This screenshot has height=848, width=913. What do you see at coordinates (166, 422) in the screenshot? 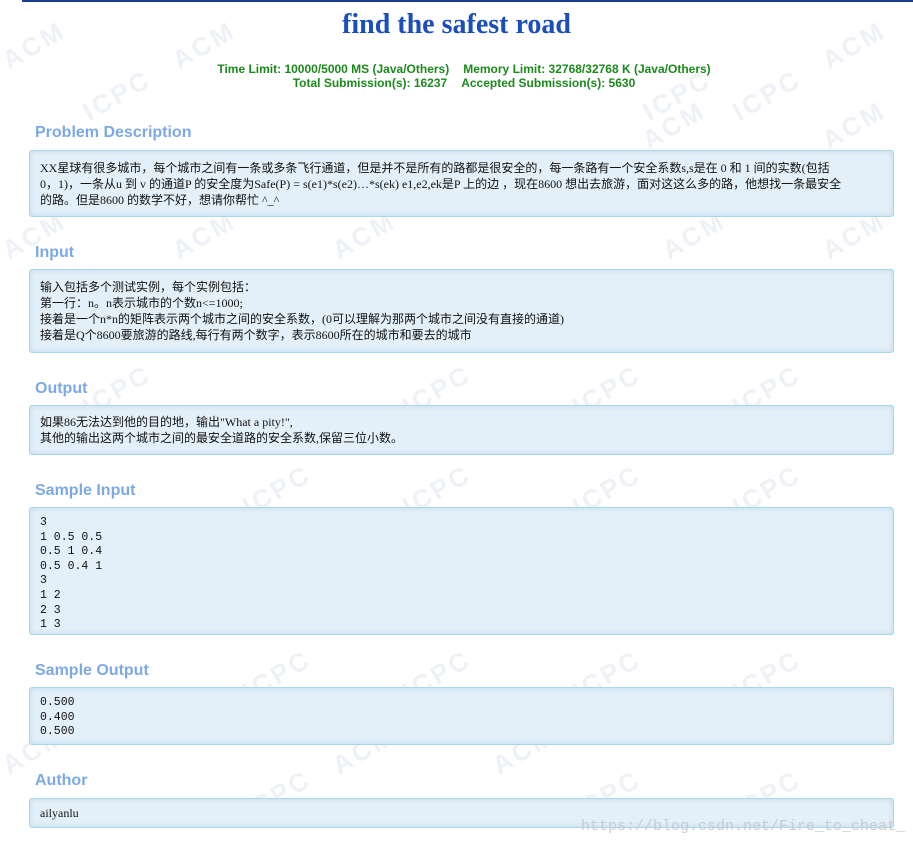
I see `output-line: 如果86无法达到他的目的地，输出"What a pity!",` at bounding box center [166, 422].